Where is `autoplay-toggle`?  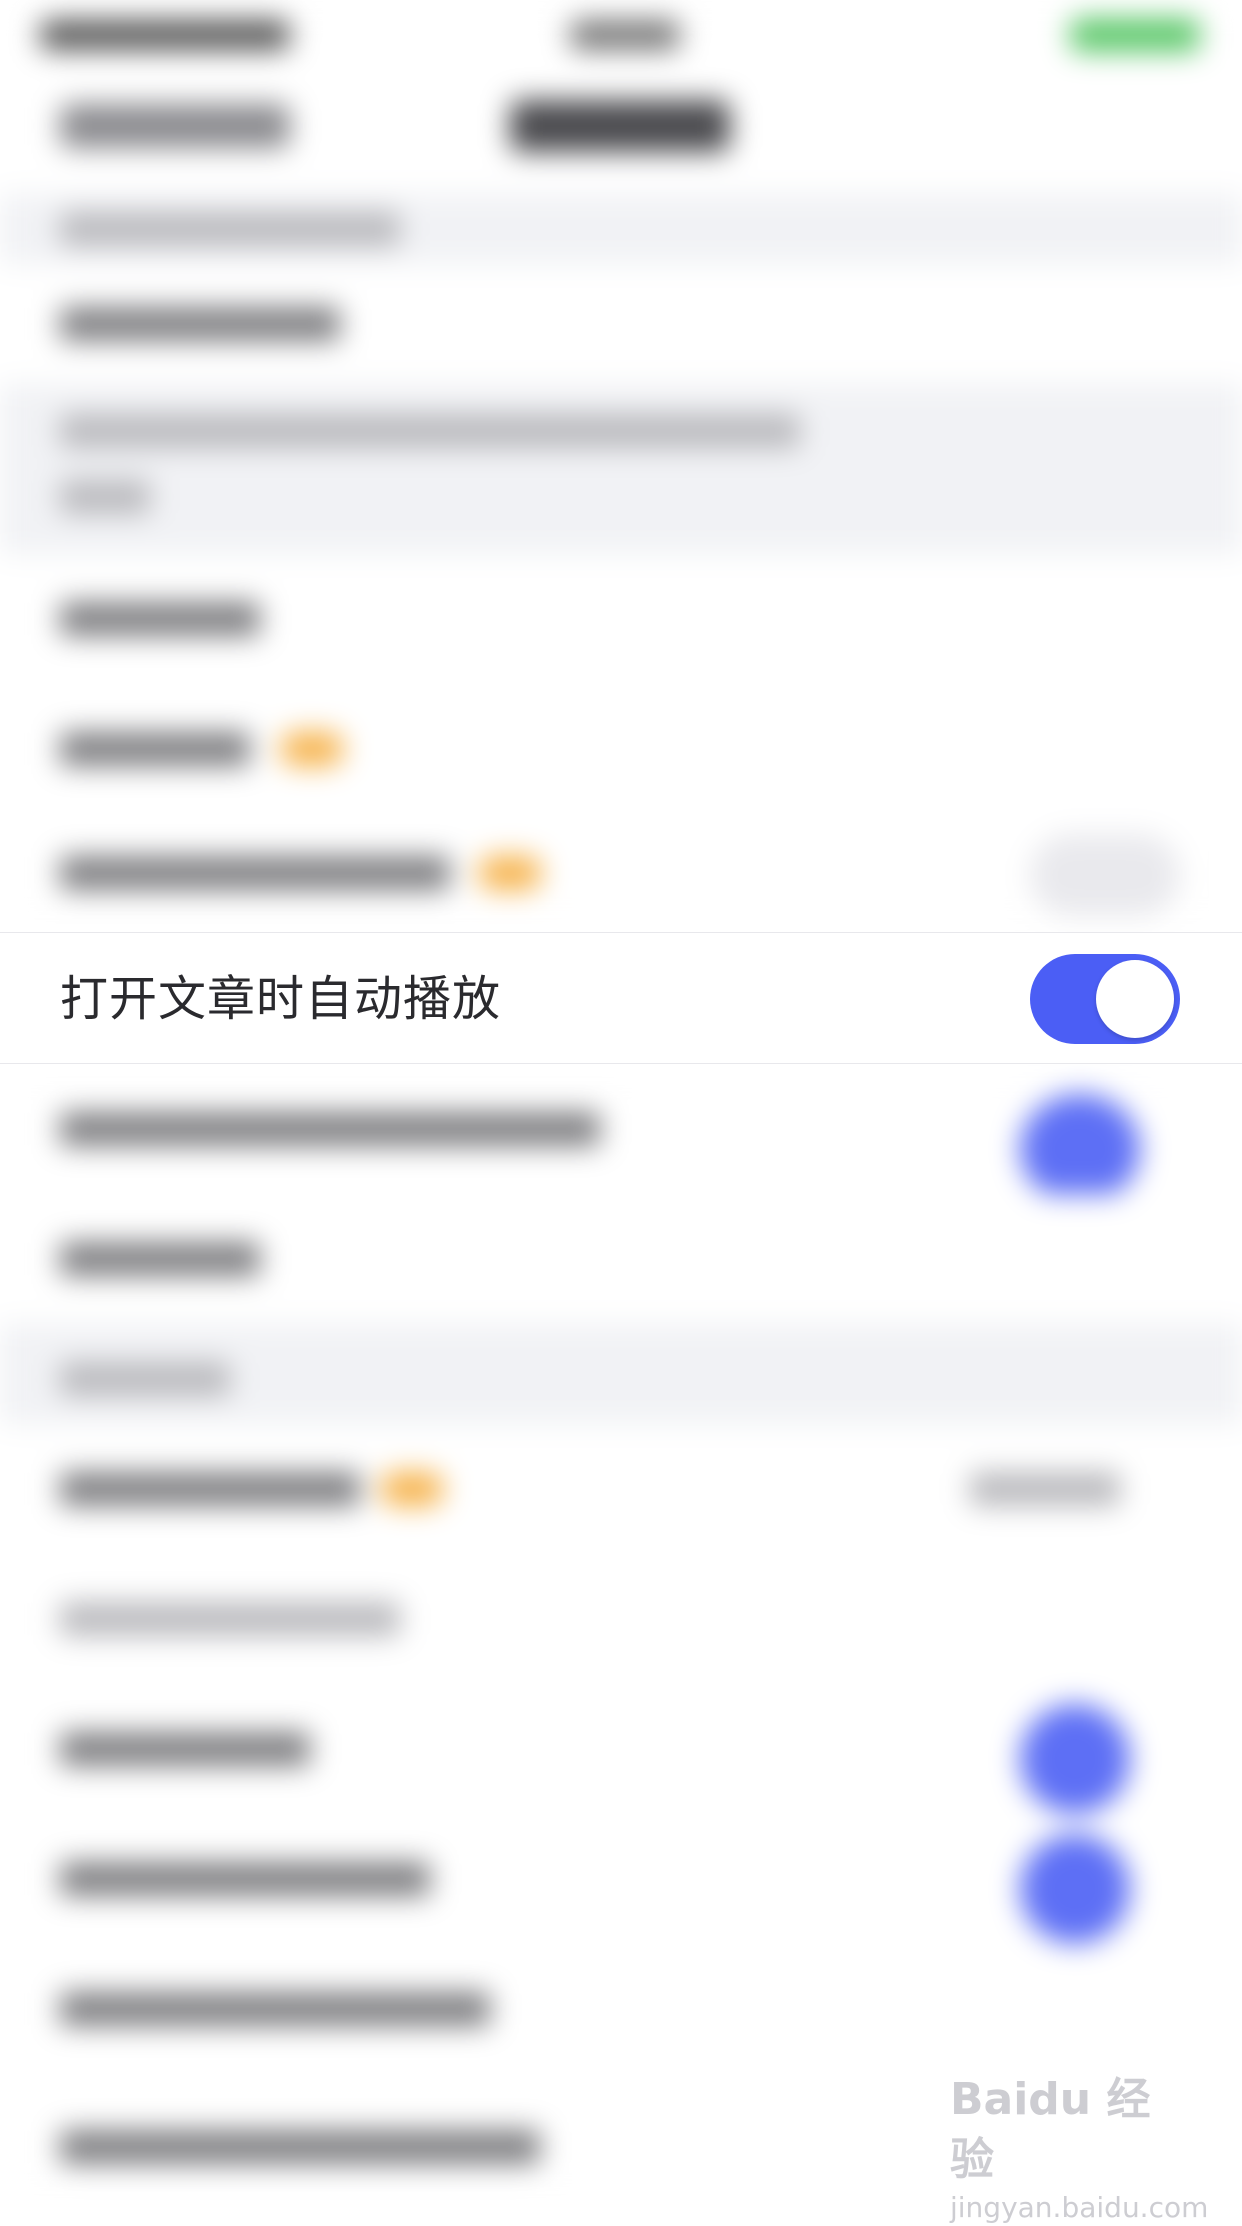
autoplay-toggle is located at coordinates (1105, 999).